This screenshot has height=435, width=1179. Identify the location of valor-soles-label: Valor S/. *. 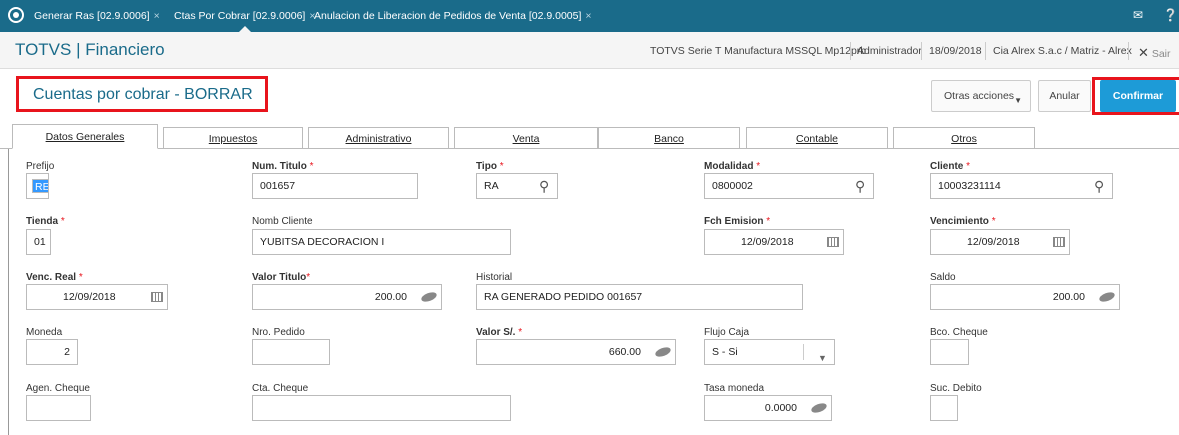
(499, 332).